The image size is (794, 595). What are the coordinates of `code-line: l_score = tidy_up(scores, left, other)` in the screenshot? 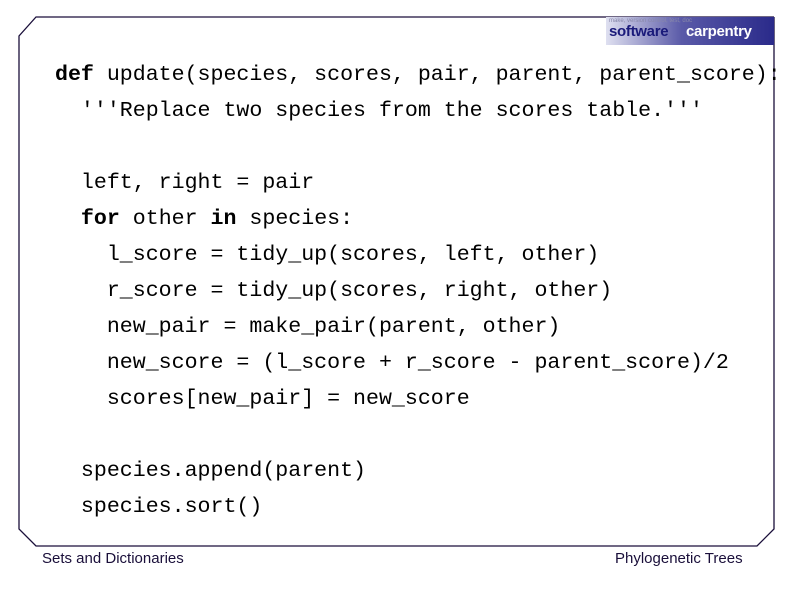 It's located at (418, 255).